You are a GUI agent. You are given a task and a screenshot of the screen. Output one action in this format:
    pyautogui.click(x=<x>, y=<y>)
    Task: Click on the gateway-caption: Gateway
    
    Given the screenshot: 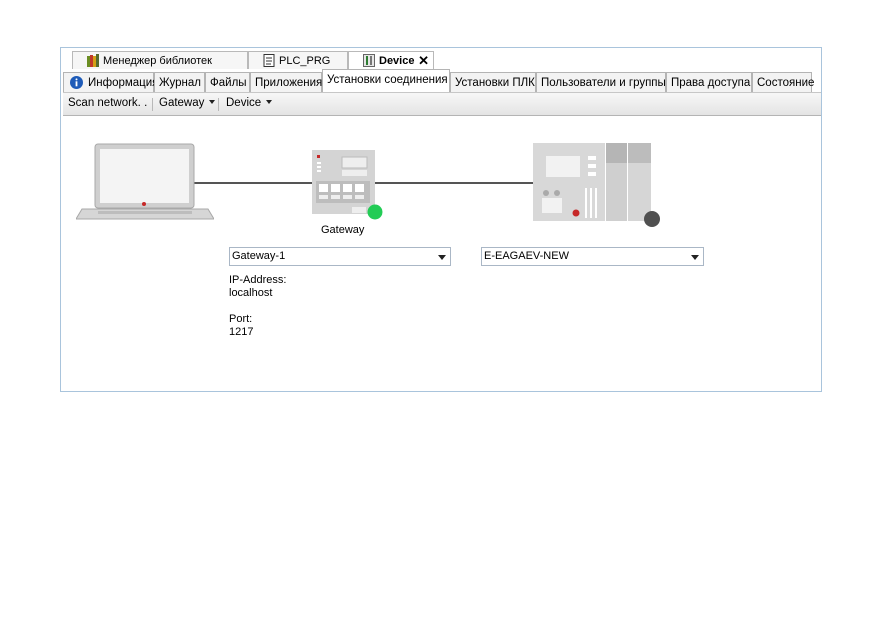 What is the action you would take?
    pyautogui.click(x=343, y=230)
    